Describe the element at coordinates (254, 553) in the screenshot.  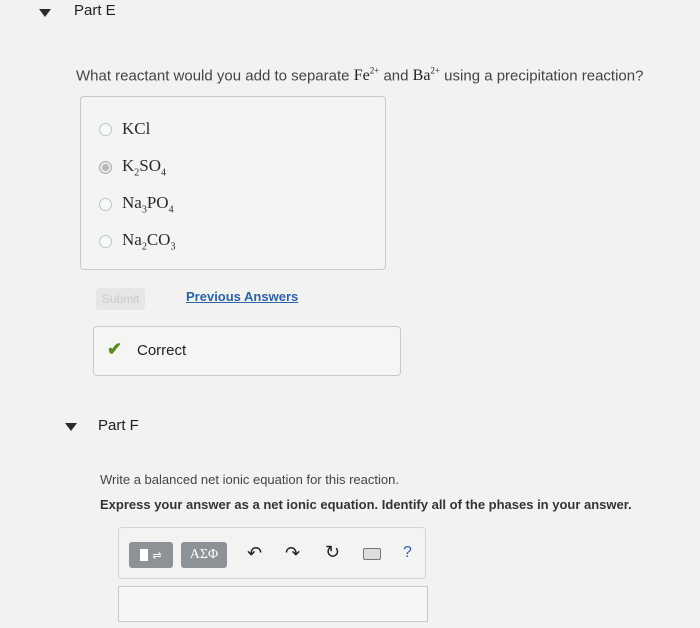
I see `undo-icon: ↶` at that location.